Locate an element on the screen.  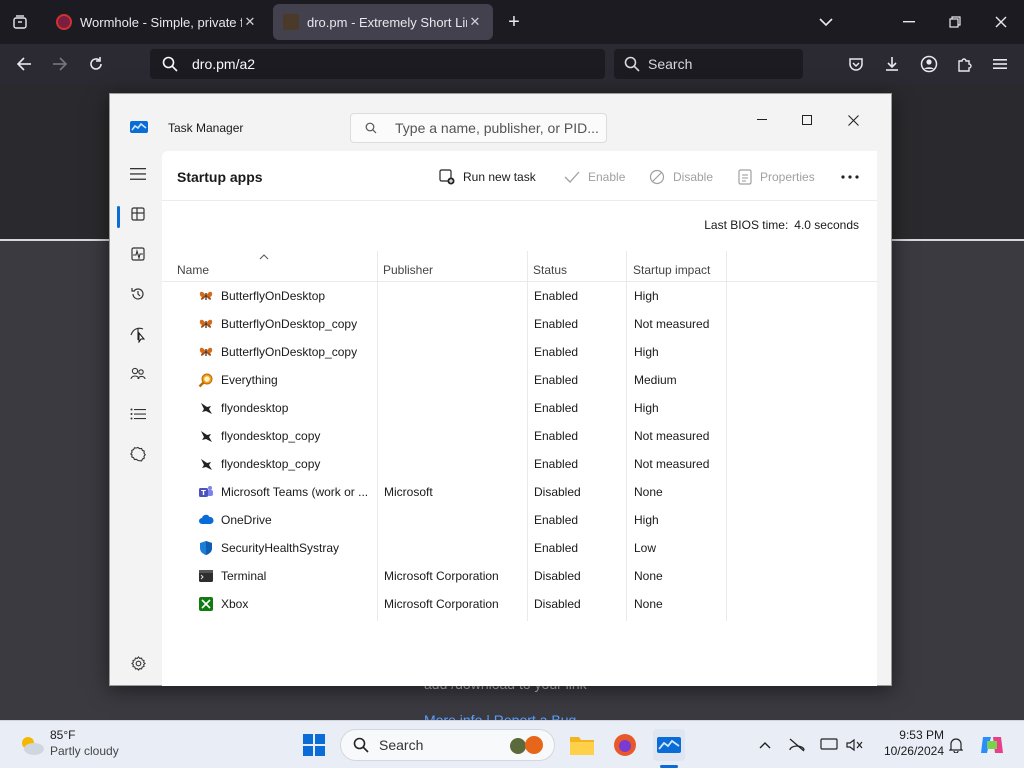
sort-ascending-icon is located at coordinates (264, 257).